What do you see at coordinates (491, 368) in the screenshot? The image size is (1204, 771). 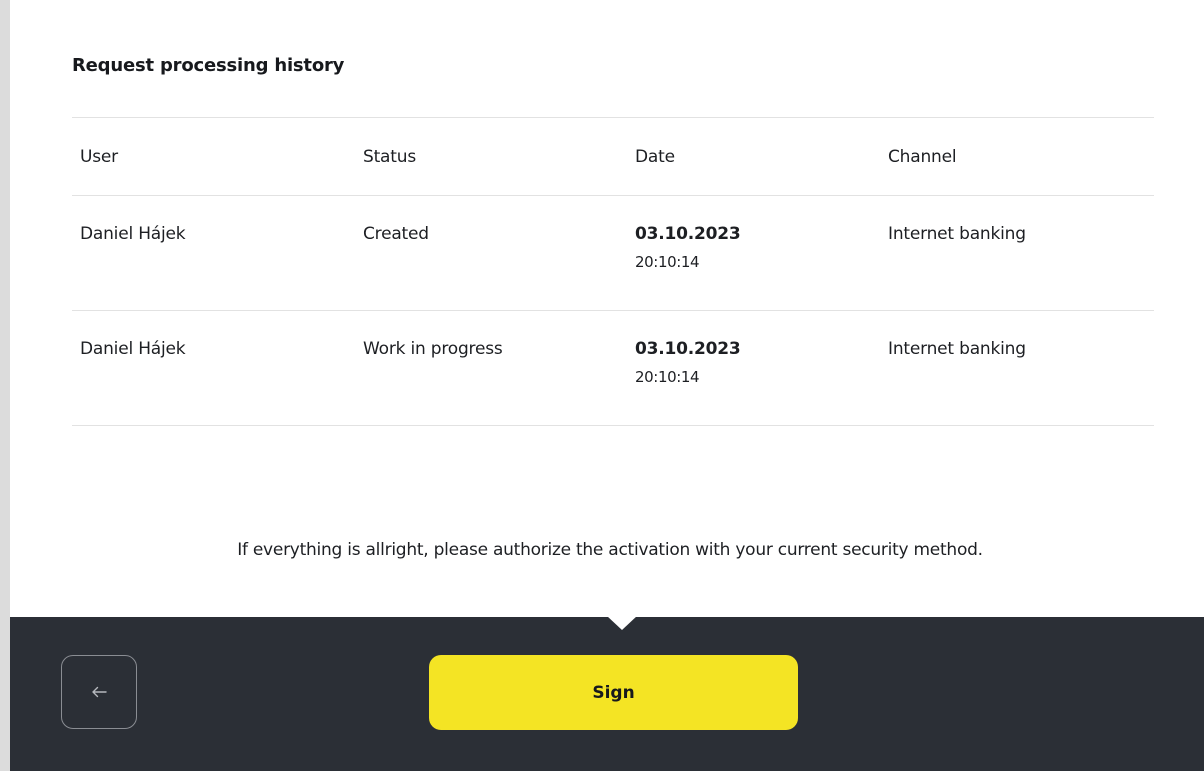 I see `cell-status: Work in progress` at bounding box center [491, 368].